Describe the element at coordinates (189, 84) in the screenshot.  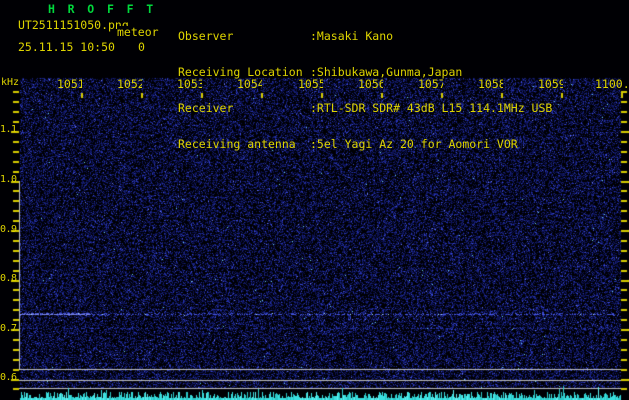
I see `time-axis-label-1053: 1053` at that location.